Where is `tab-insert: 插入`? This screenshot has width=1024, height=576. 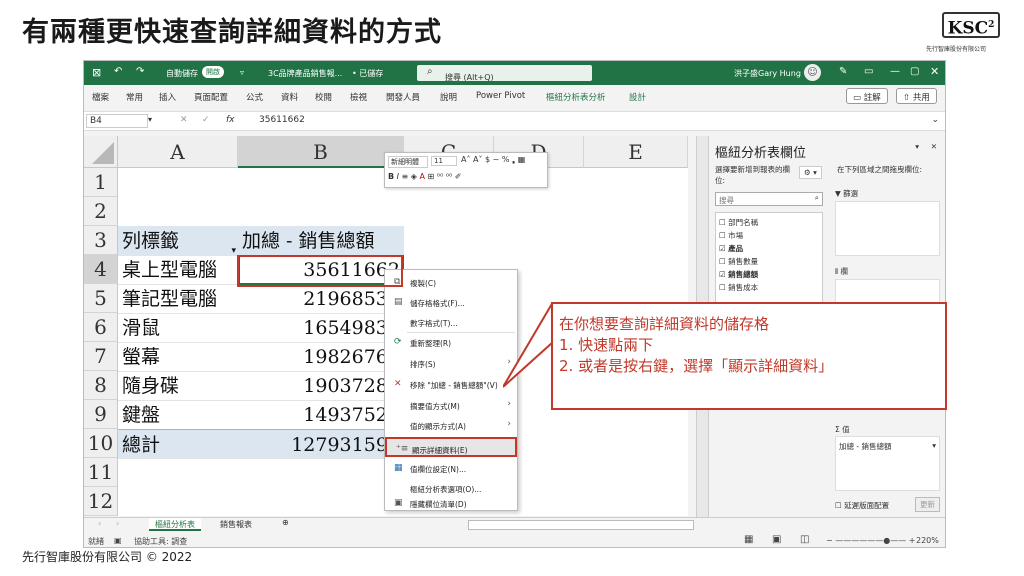 tab-insert: 插入 is located at coordinates (167, 97).